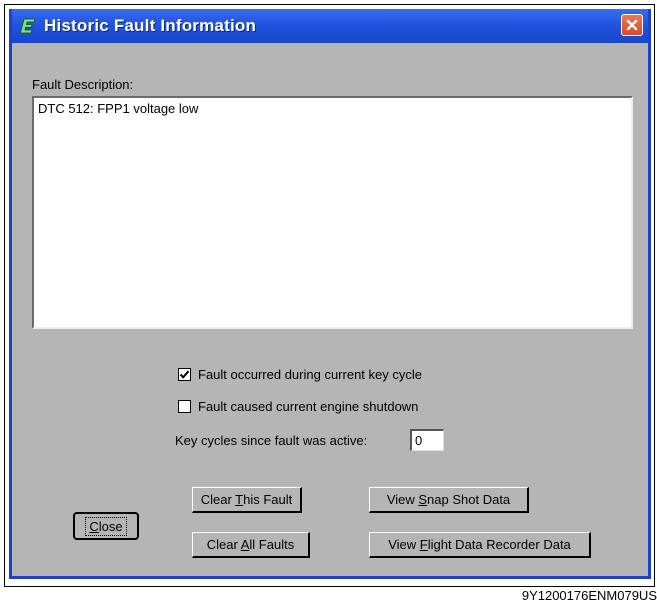  Describe the element at coordinates (329, 4) in the screenshot. I see `frame-border-top` at that location.